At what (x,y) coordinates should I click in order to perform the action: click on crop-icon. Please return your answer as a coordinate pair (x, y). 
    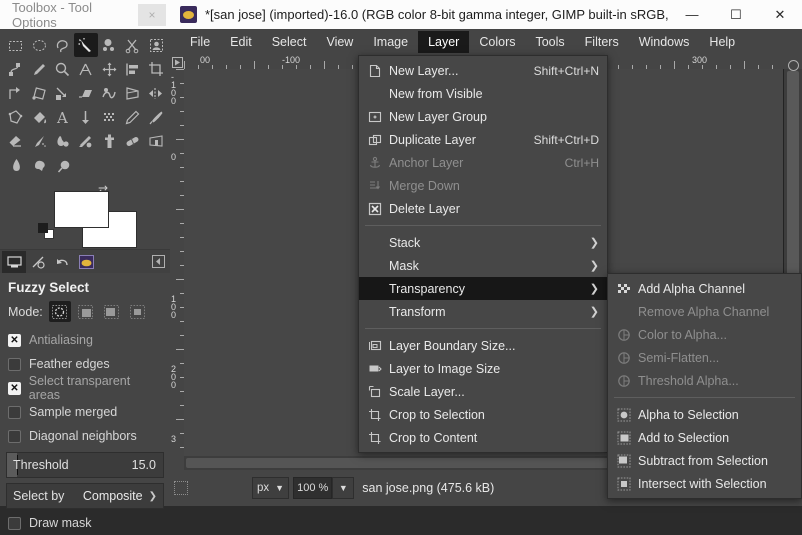
    Looking at the image, I should click on (156, 69).